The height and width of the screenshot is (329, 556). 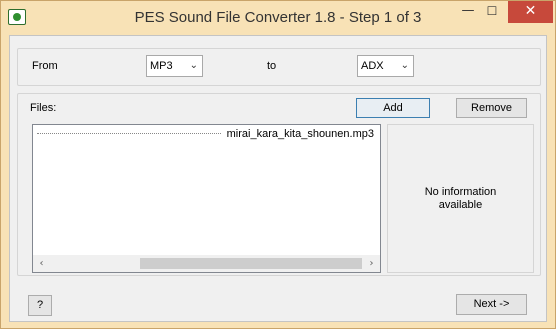 What do you see at coordinates (251, 263) in the screenshot?
I see `scrollbar-thumb` at bounding box center [251, 263].